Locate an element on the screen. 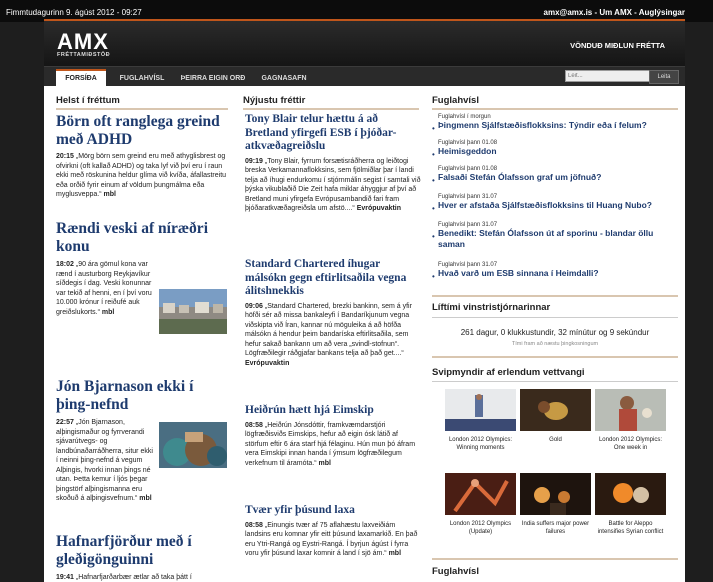 The width and height of the screenshot is (713, 582). about-link: Um AMX is located at coordinates (615, 12).